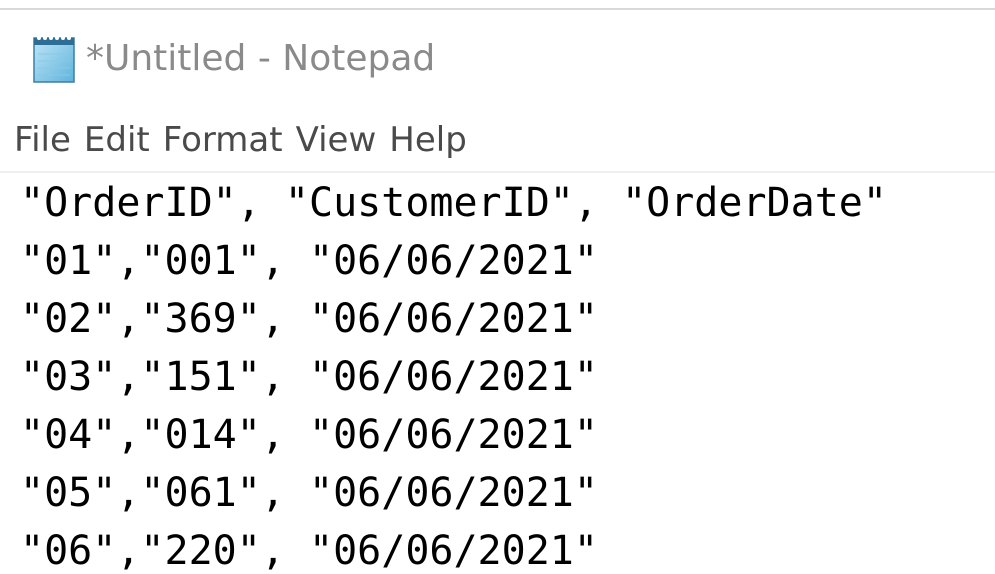 Image resolution: width=995 pixels, height=574 pixels. Describe the element at coordinates (42, 140) in the screenshot. I see `menu-file: File` at that location.